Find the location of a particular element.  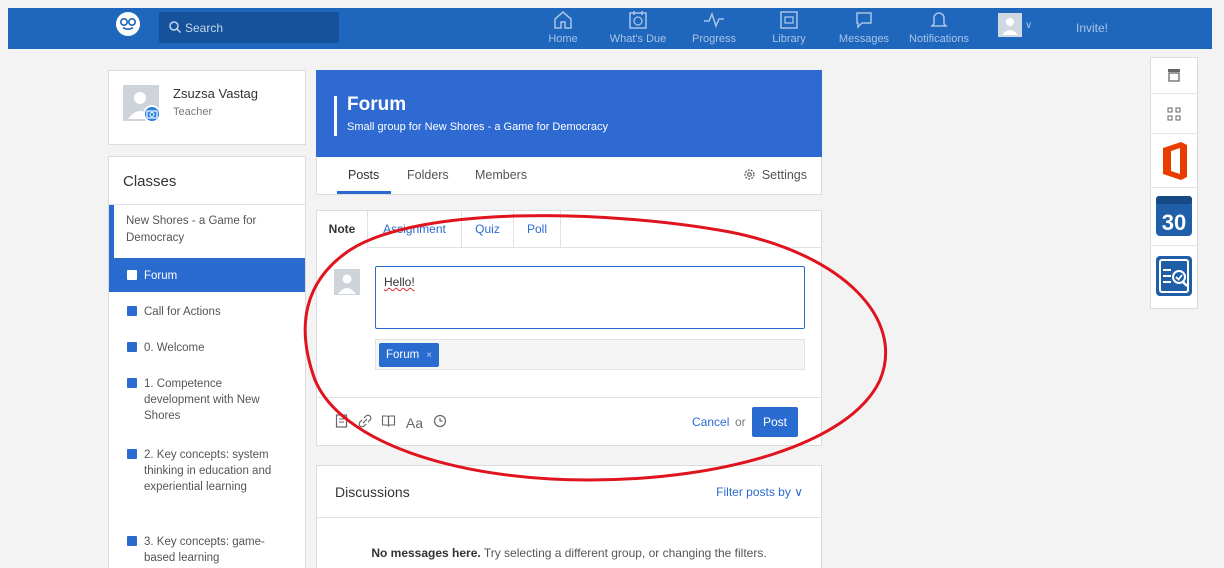

nav-notifications: Notifications is located at coordinates (939, 29).